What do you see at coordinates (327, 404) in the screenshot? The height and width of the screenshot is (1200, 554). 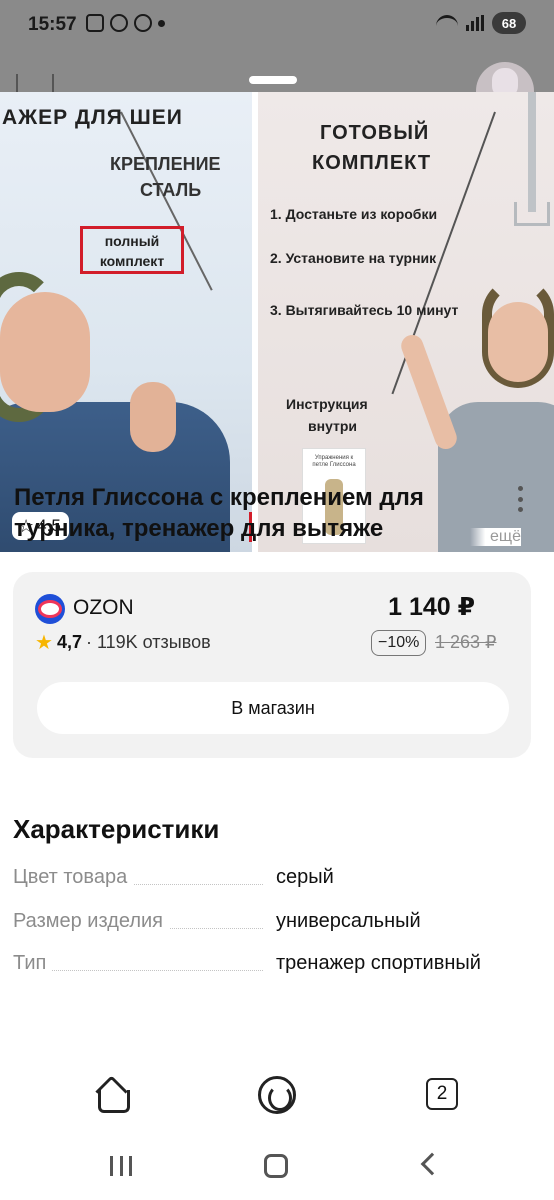 I see `image-instruction: Инструкция` at bounding box center [327, 404].